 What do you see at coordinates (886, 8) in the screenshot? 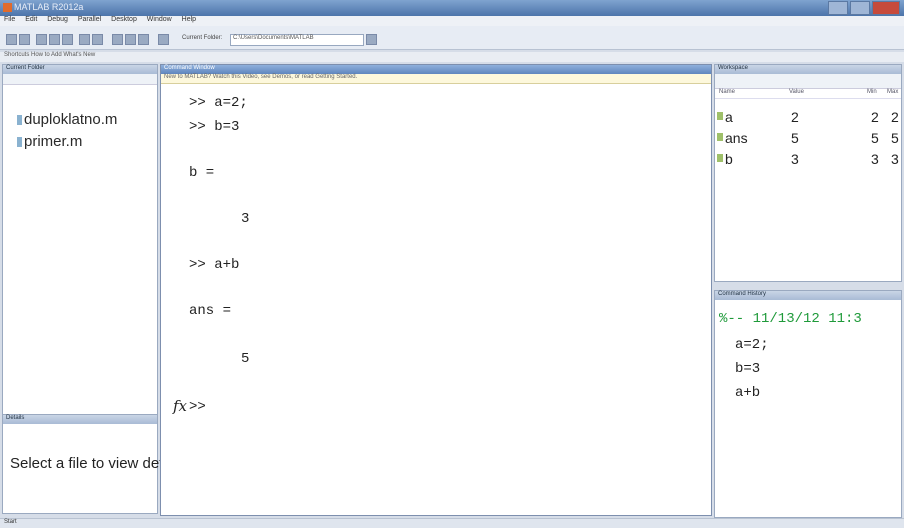
I see `close-button` at bounding box center [886, 8].